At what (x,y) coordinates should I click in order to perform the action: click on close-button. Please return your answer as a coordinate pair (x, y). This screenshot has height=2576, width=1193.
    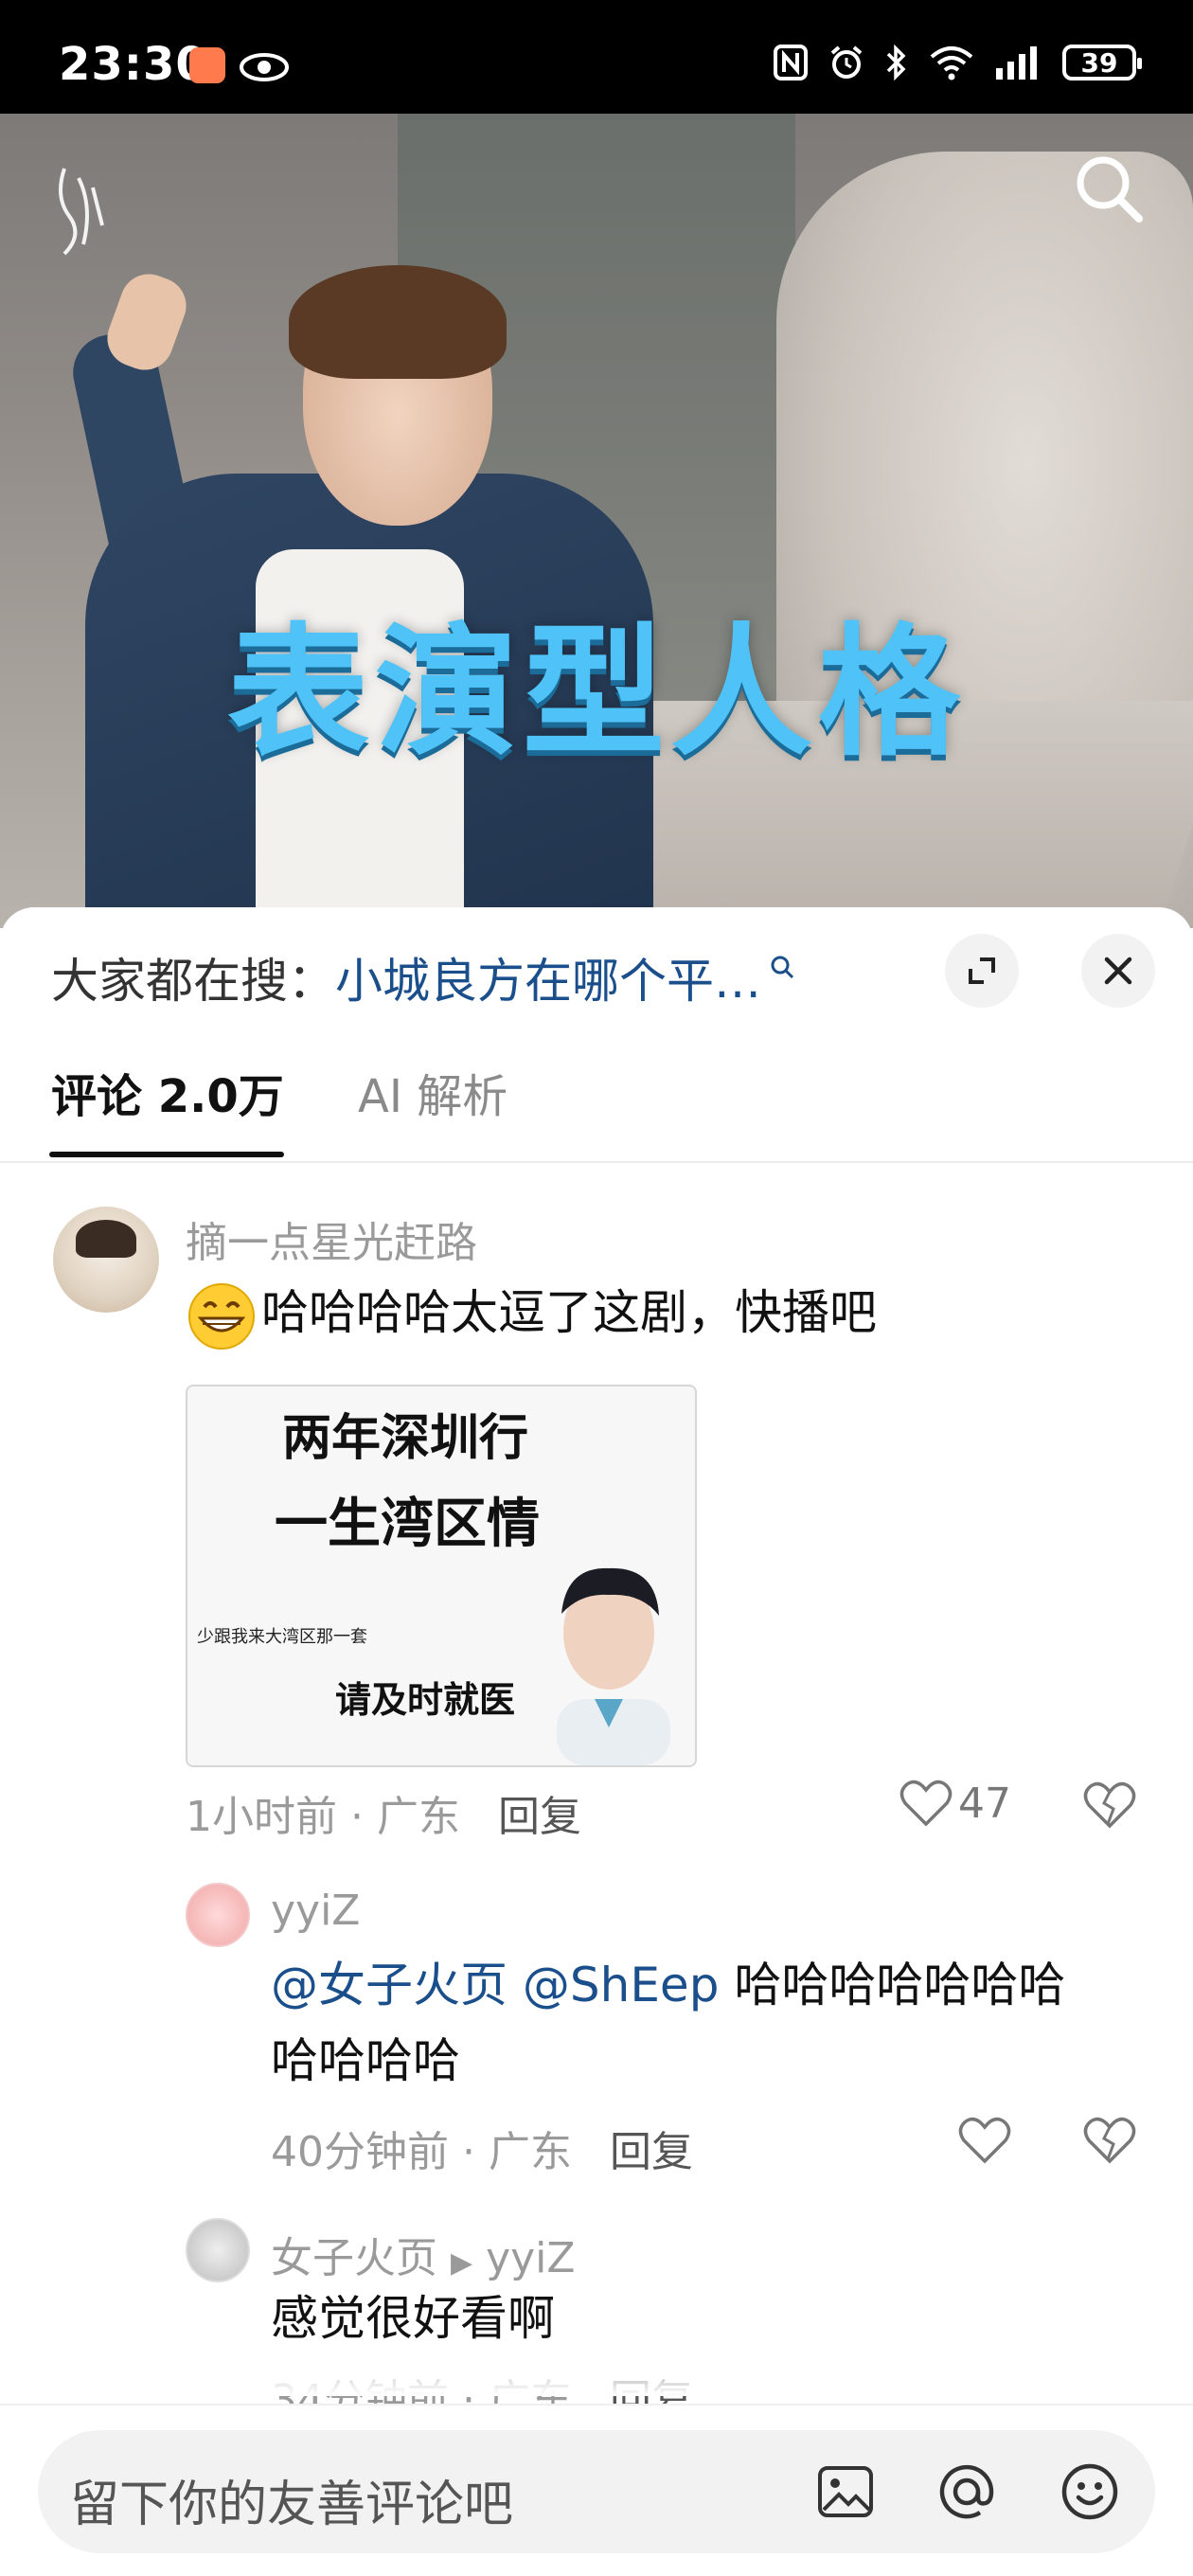
    Looking at the image, I should click on (1118, 971).